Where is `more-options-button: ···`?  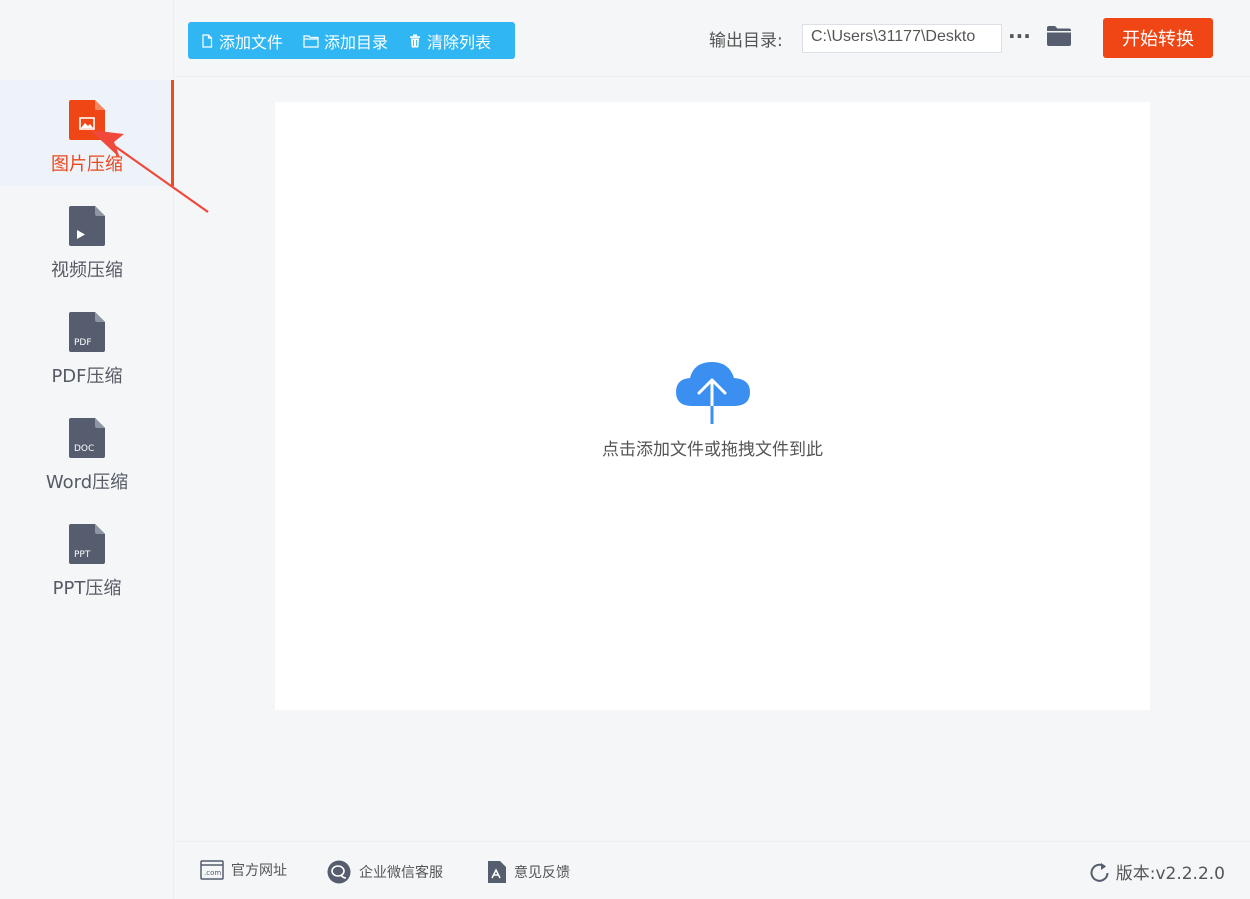
more-options-button: ··· is located at coordinates (1019, 36).